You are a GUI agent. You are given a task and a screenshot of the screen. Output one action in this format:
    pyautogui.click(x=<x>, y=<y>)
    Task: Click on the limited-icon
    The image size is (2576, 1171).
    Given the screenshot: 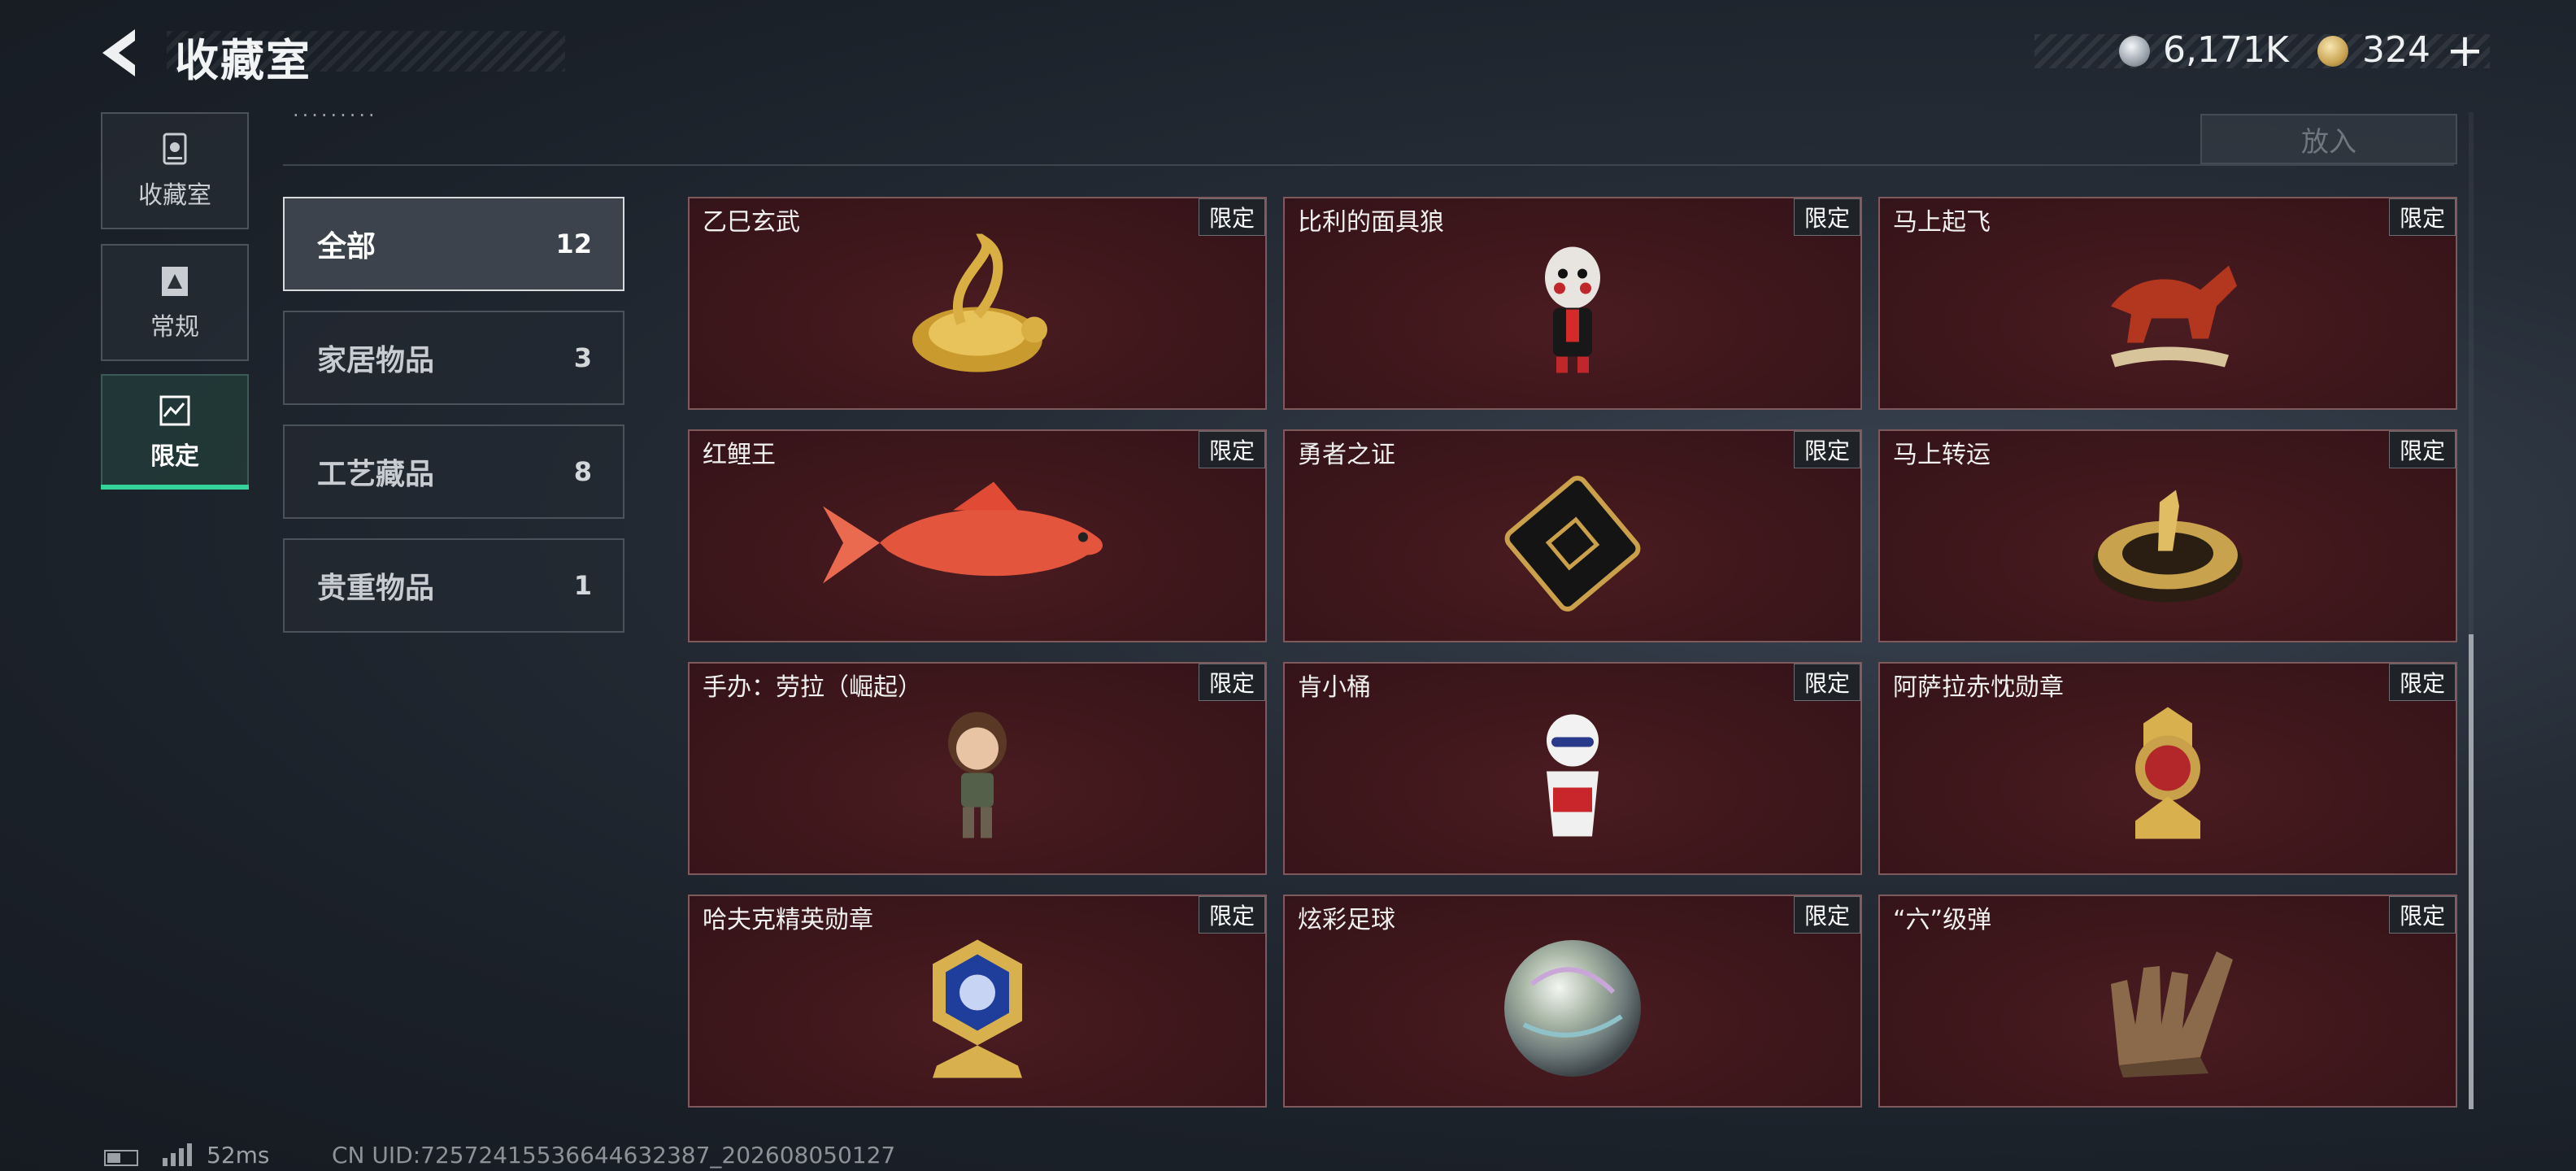 What is the action you would take?
    pyautogui.click(x=174, y=410)
    